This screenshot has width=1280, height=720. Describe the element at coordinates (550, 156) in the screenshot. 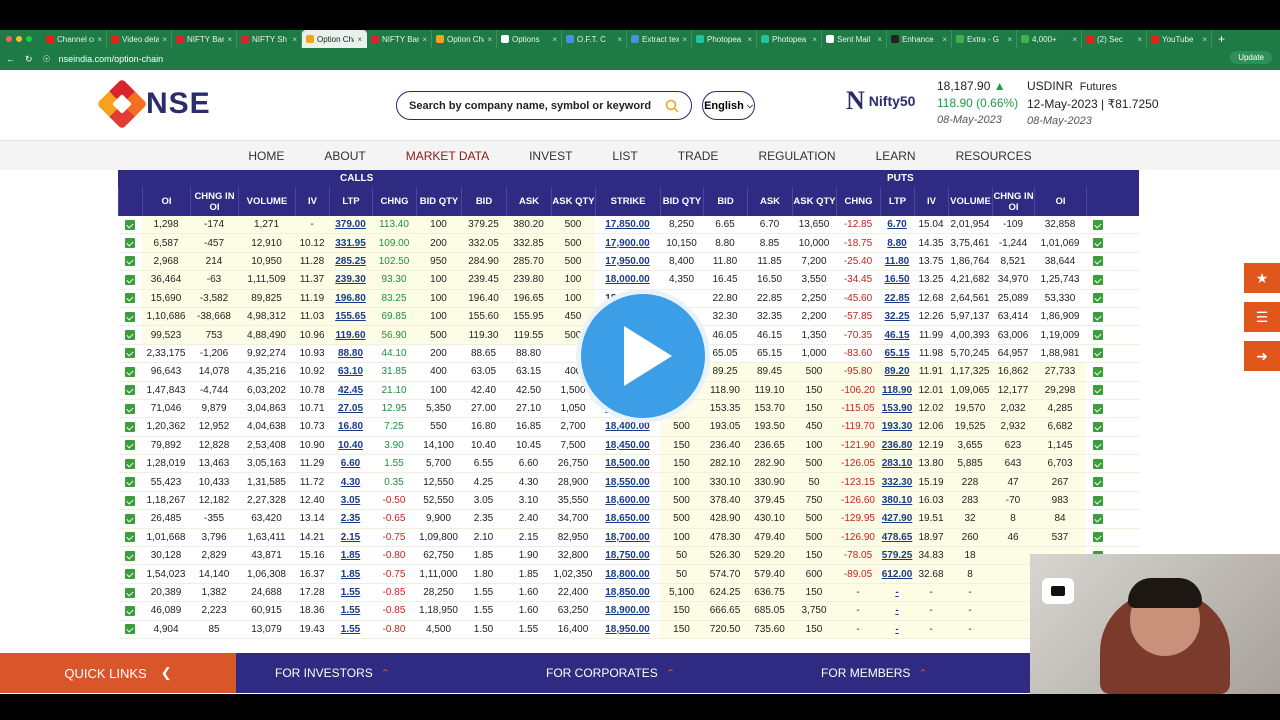

I see `nav-item-invest: INVEST` at that location.